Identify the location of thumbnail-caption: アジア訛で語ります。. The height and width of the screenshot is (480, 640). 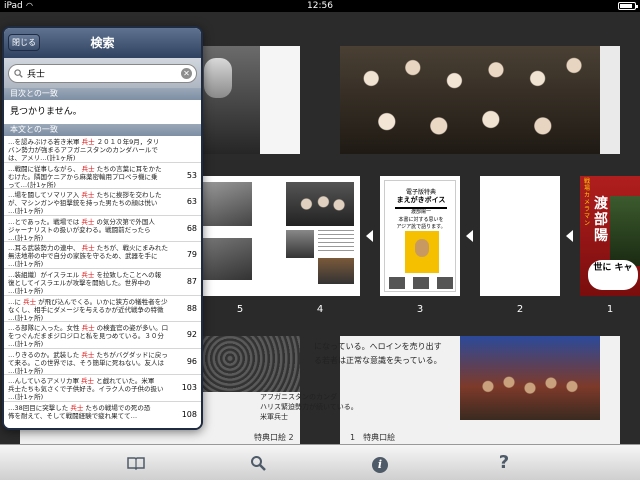
(421, 227).